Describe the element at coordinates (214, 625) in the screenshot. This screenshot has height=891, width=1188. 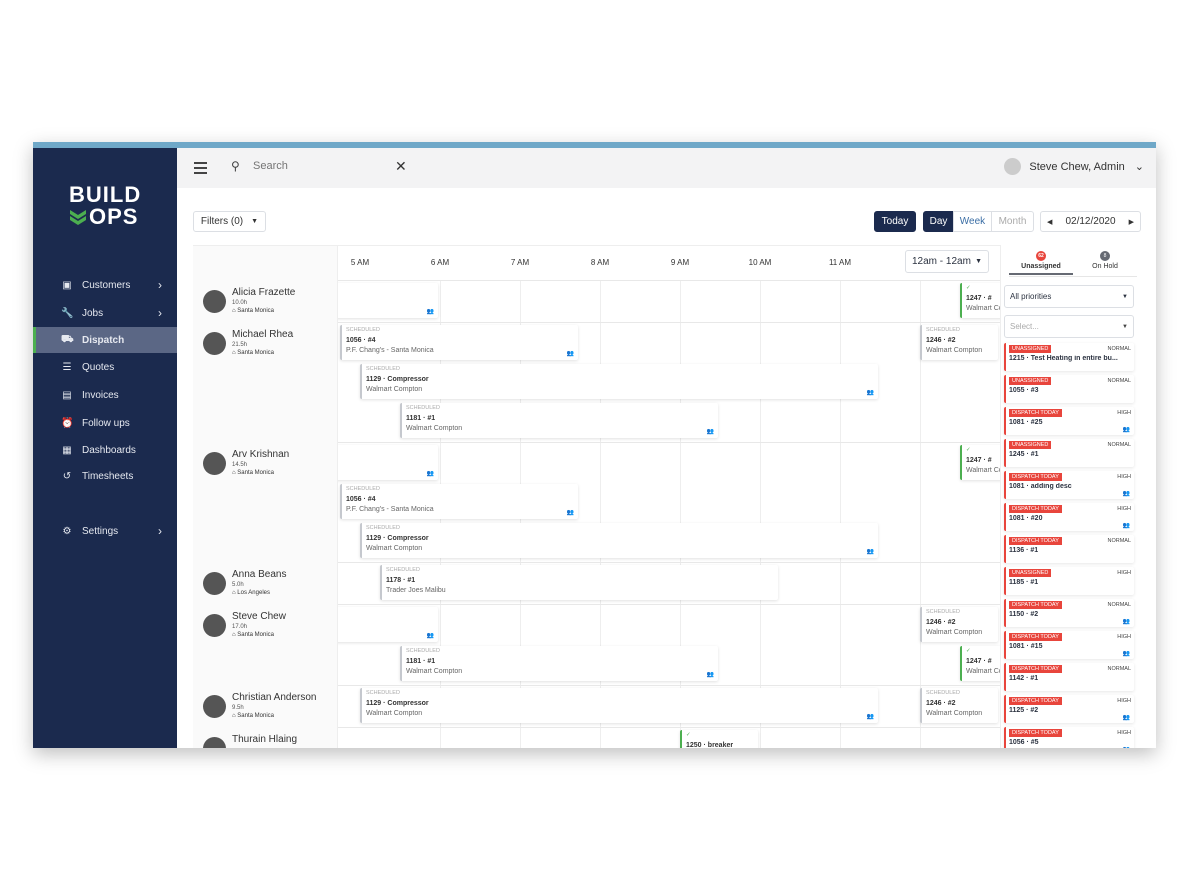
I see `technician-avatar` at that location.